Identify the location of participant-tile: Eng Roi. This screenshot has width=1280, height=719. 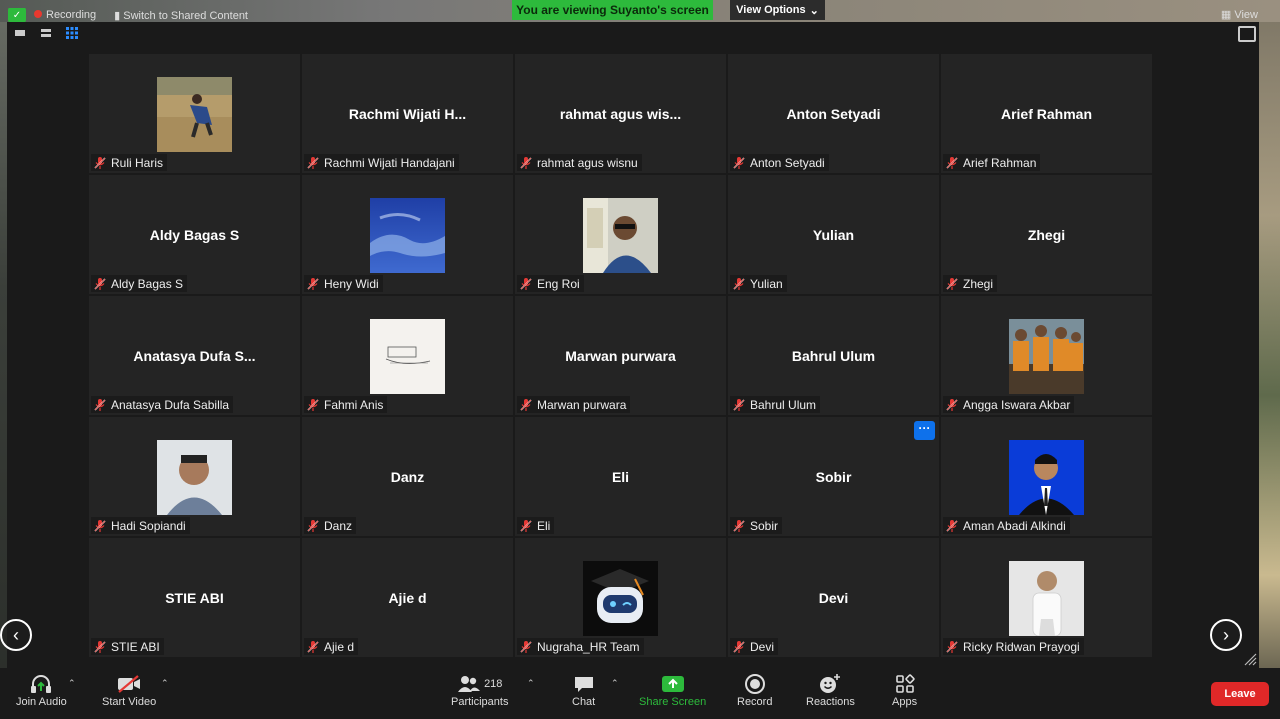
(620, 234).